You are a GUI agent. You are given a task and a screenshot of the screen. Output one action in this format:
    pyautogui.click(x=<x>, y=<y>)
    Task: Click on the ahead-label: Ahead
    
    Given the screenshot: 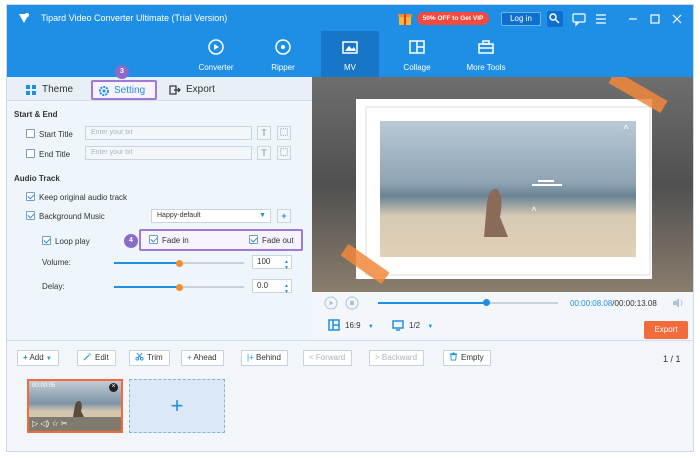 What is the action you would take?
    pyautogui.click(x=205, y=357)
    